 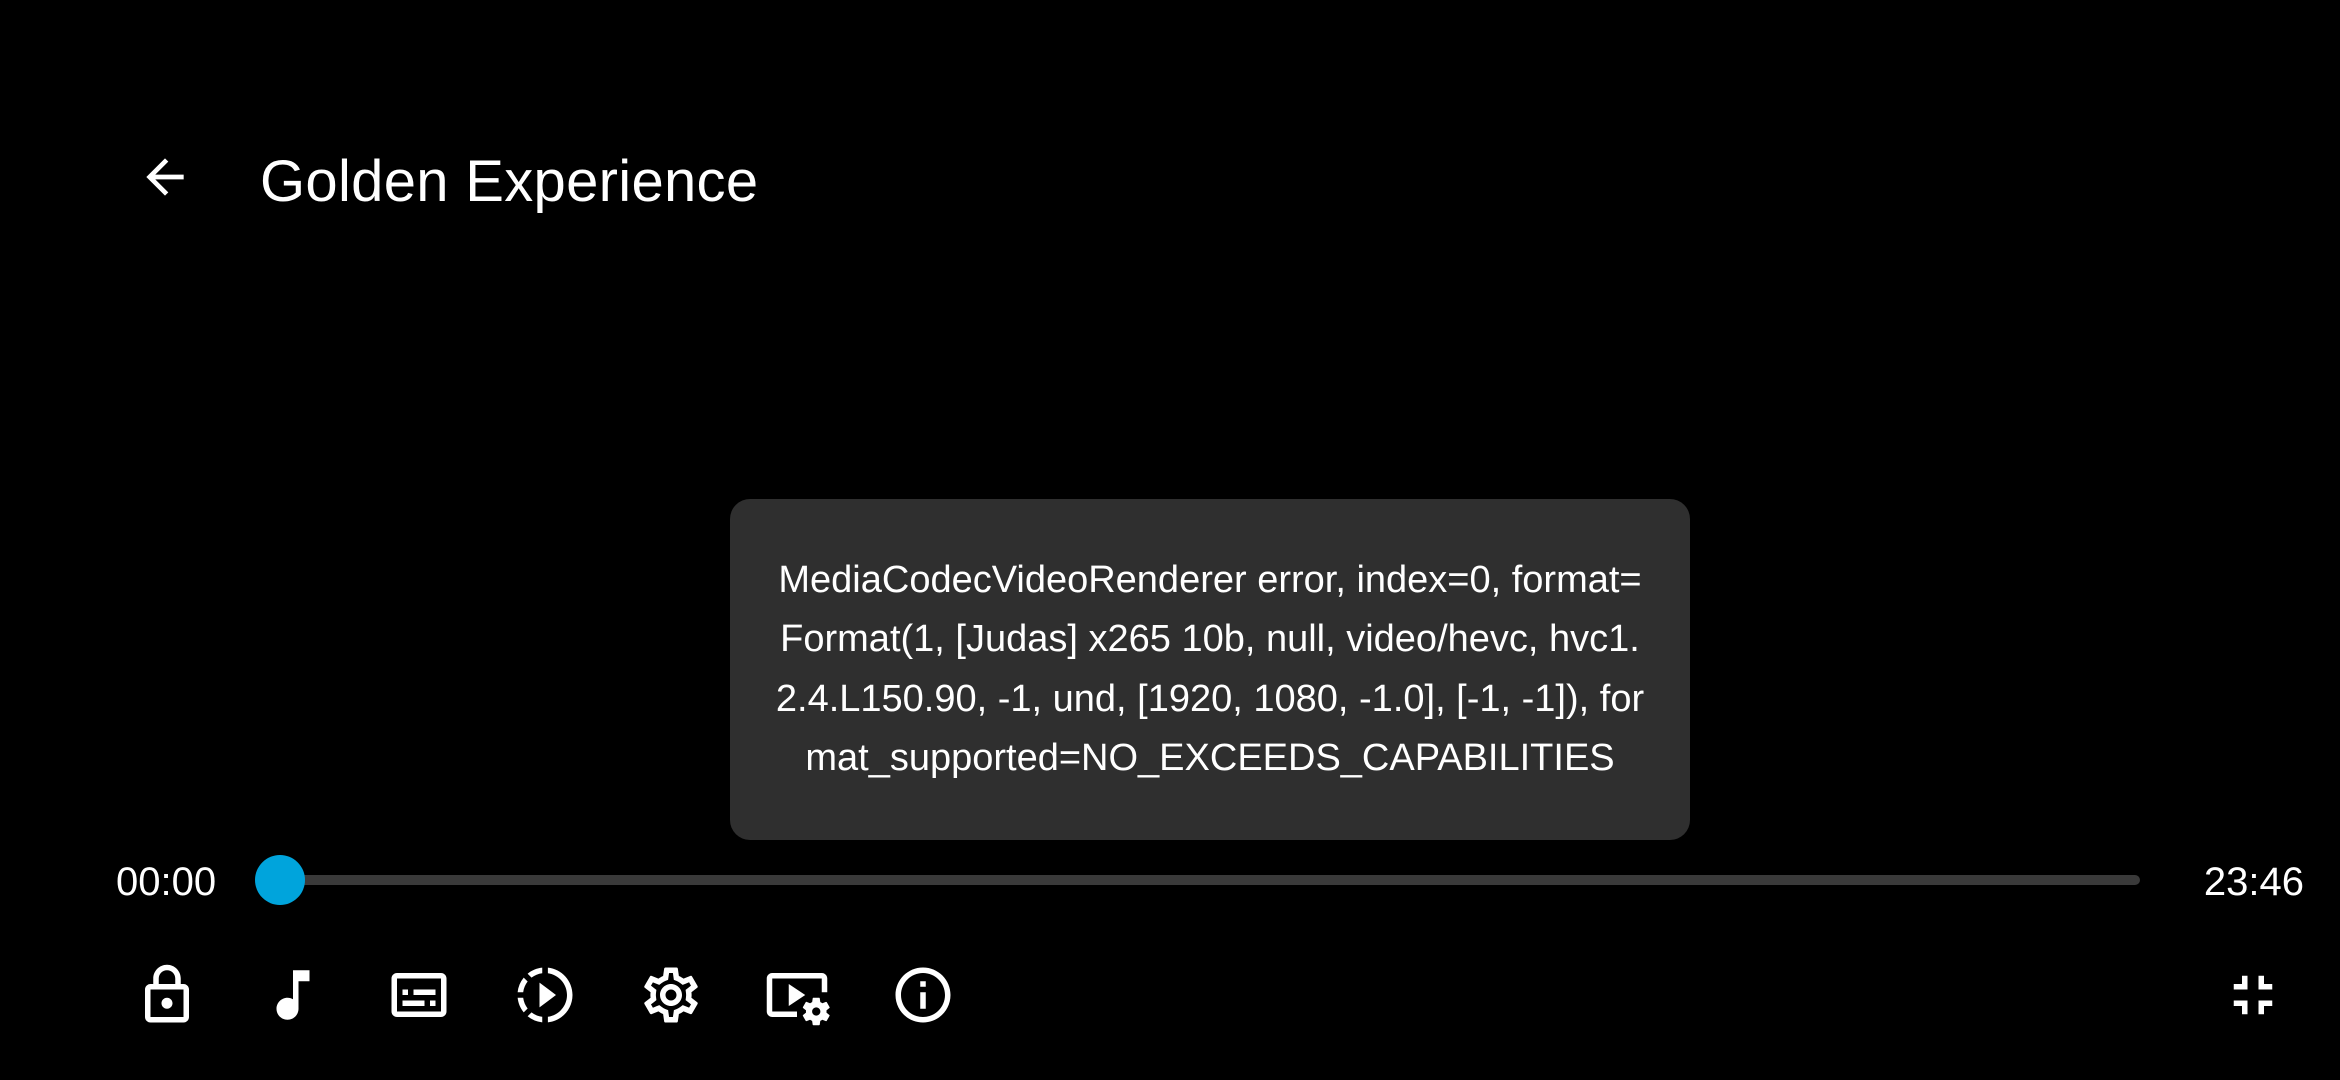 I want to click on video-title: Golden Experience, so click(x=509, y=181).